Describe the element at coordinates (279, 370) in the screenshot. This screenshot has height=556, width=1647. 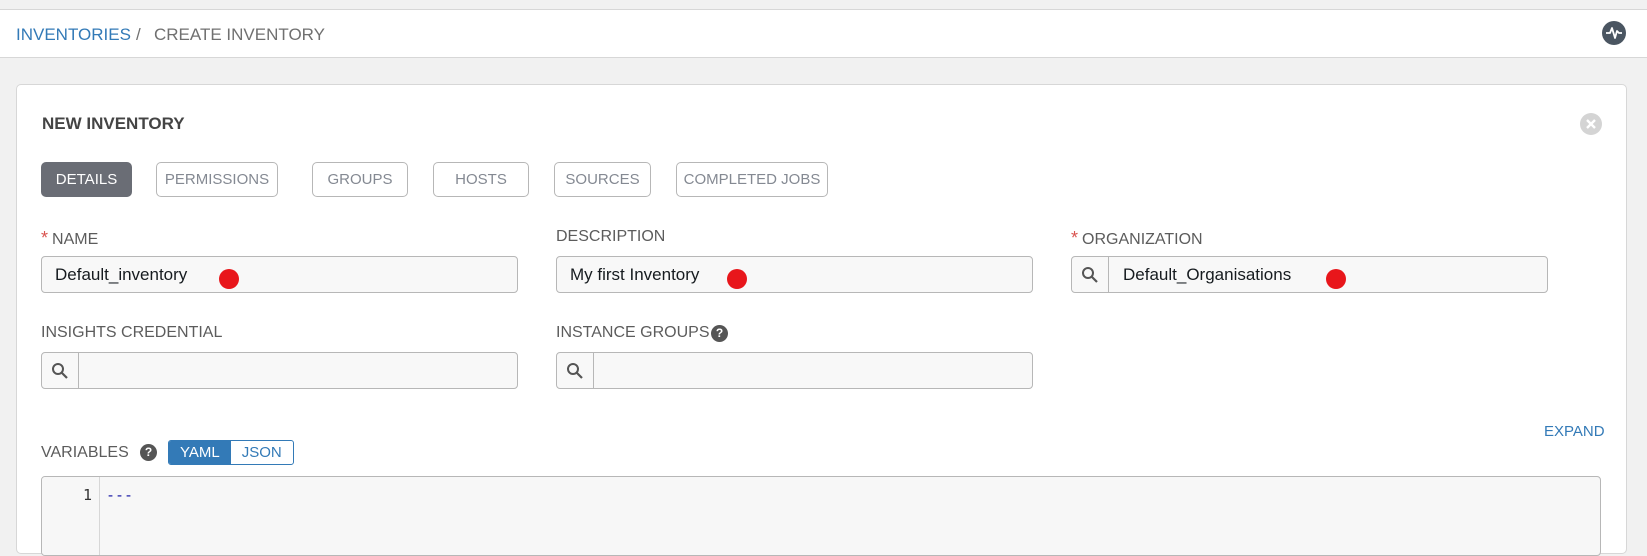
I see `insights-credential-field` at that location.